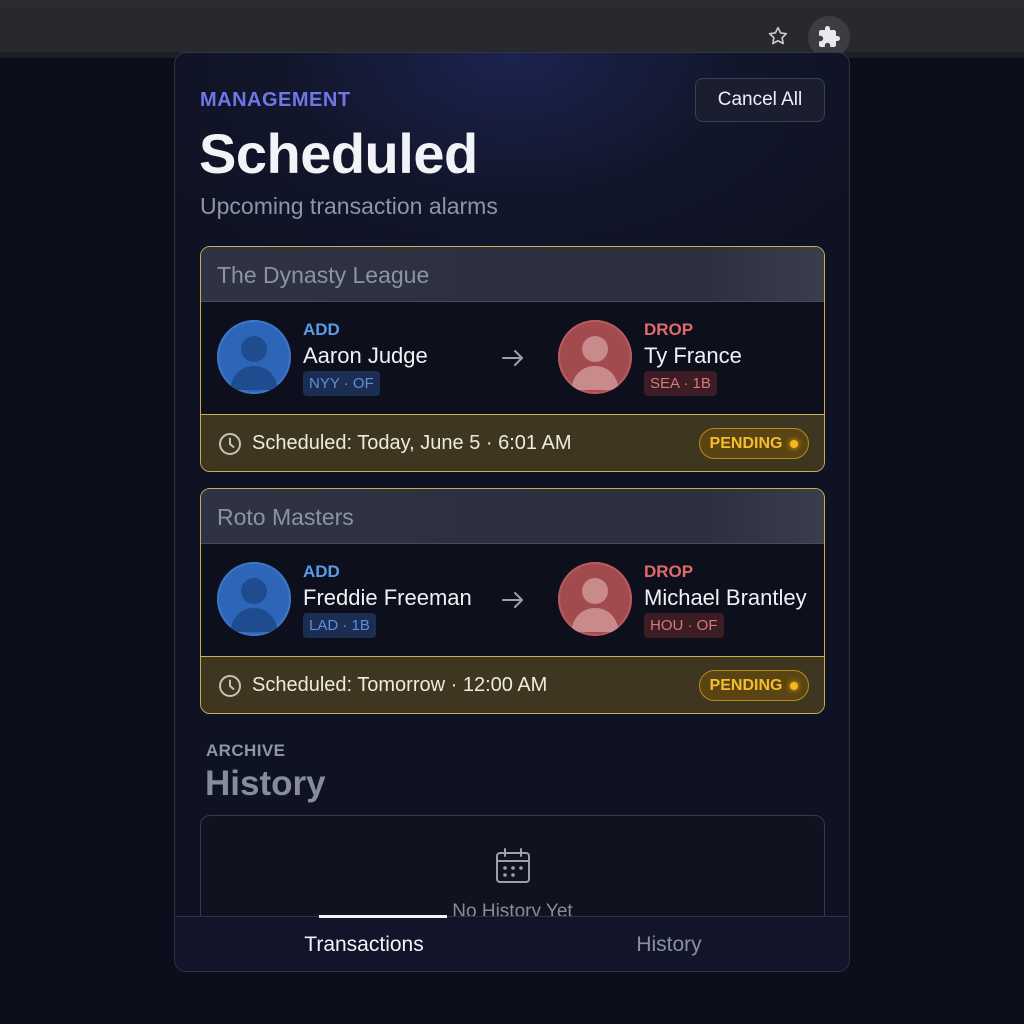 Image resolution: width=1024 pixels, height=1024 pixels. Describe the element at coordinates (341, 383) in the screenshot. I see `add-player-team: NYY · OF` at that location.